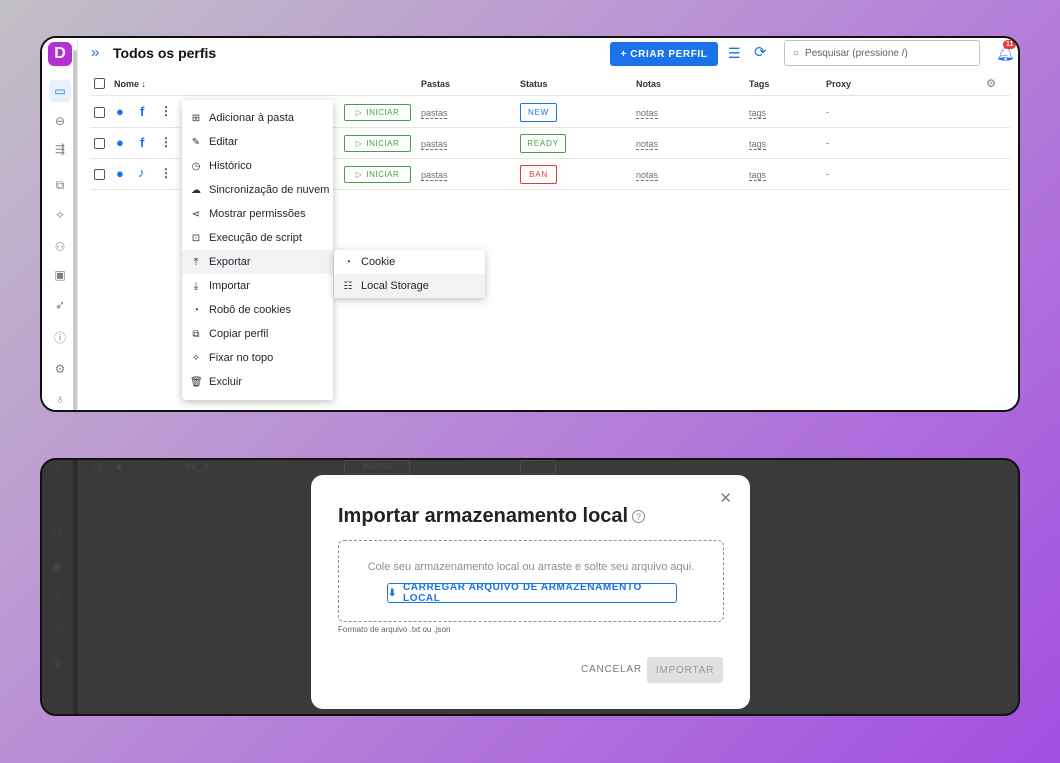 This screenshot has height=763, width=1060. Describe the element at coordinates (538, 112) in the screenshot. I see `status-badge: NEW` at that location.